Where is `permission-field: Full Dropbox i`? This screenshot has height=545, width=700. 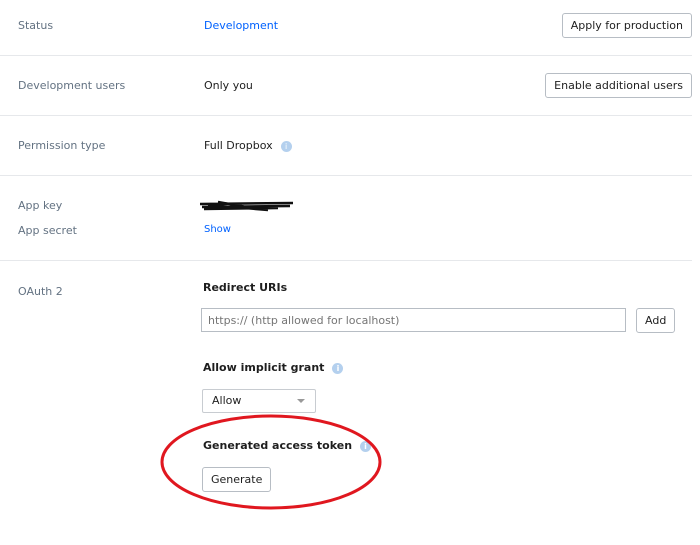
permission-field: Full Dropbox i is located at coordinates (248, 145).